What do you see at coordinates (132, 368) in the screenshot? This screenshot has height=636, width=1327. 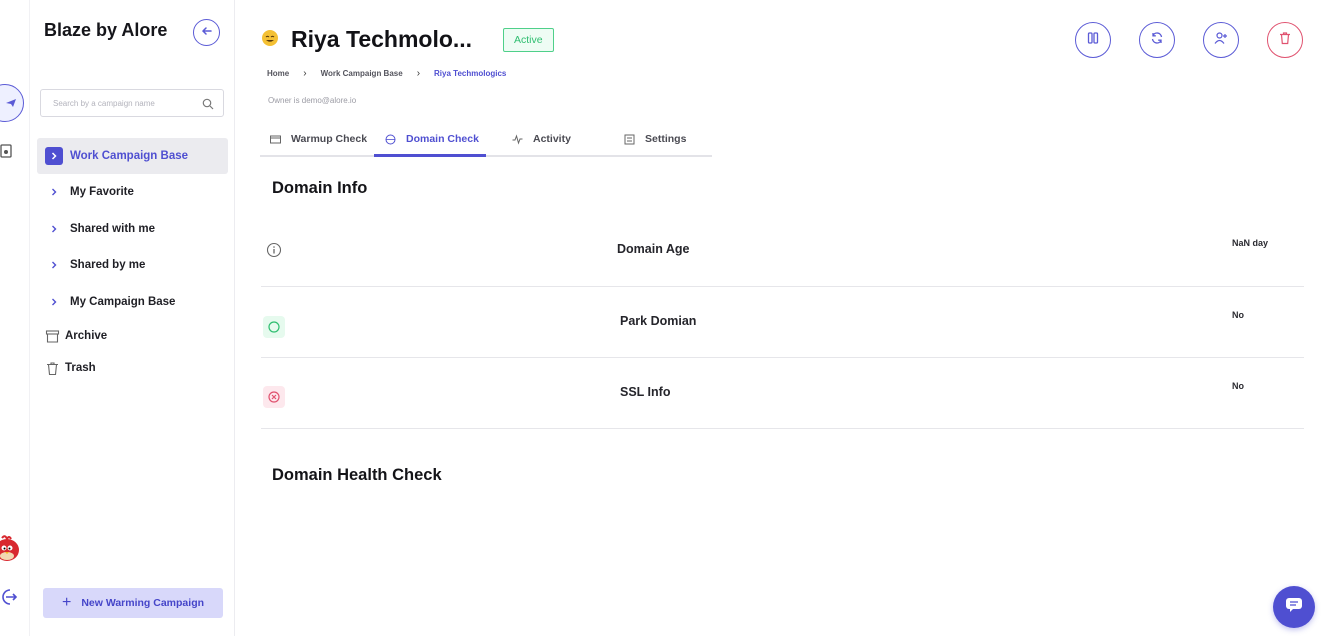 I see `sidebar-item-trash: Trash` at bounding box center [132, 368].